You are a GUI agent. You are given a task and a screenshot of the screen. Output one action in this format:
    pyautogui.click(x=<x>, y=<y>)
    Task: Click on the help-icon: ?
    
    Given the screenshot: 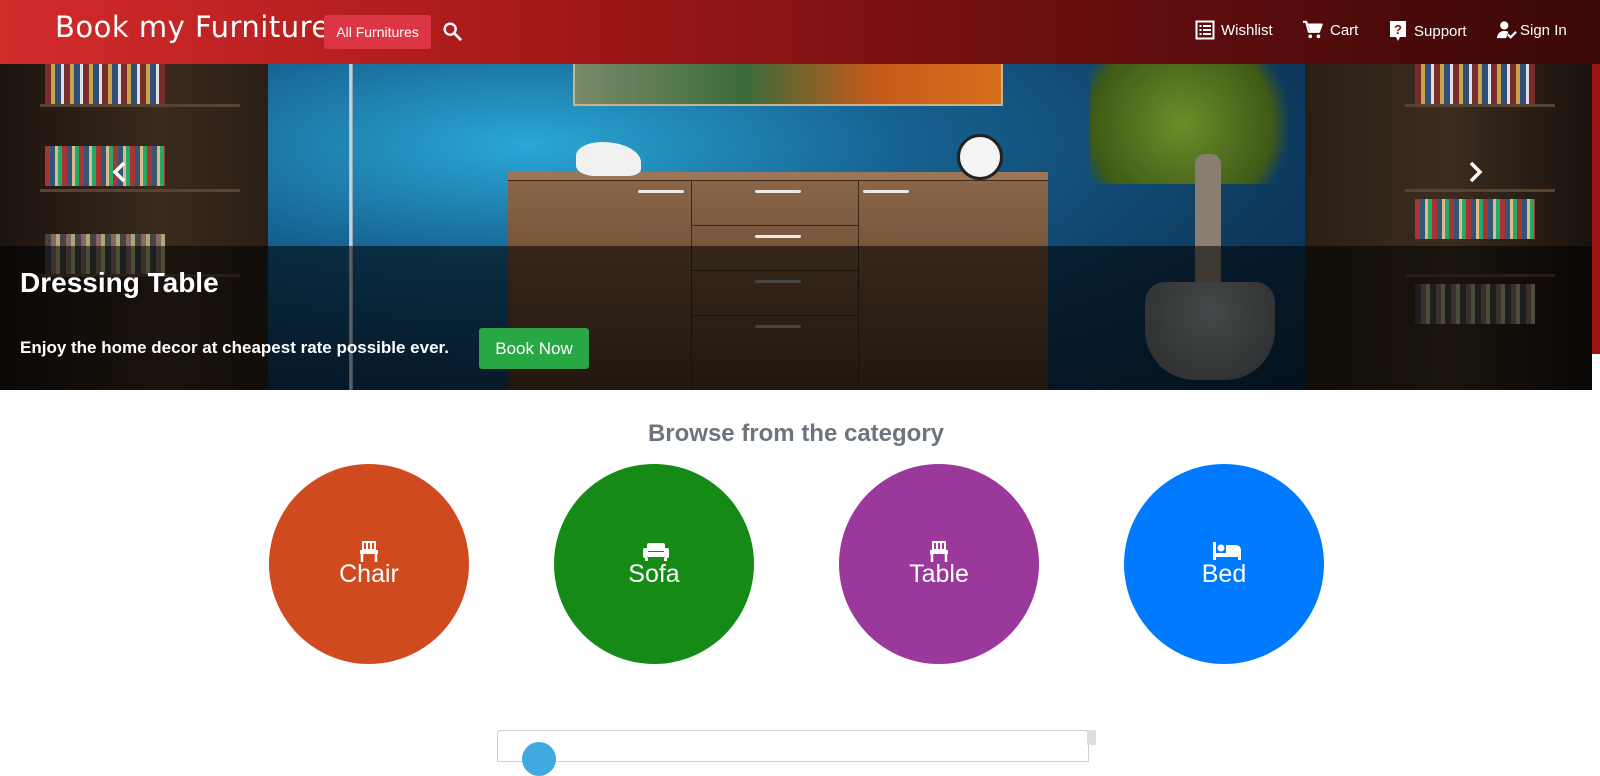 What is the action you would take?
    pyautogui.click(x=1398, y=31)
    